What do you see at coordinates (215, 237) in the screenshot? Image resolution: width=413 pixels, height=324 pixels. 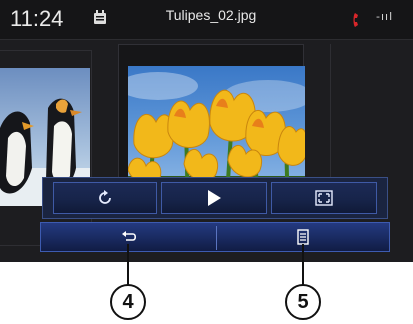 I see `navigation-bar` at bounding box center [215, 237].